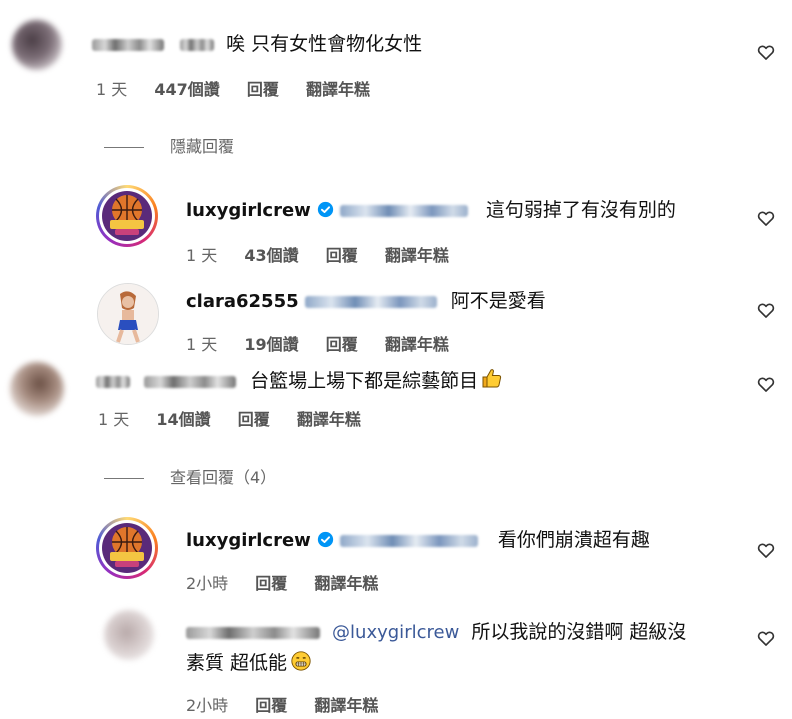 This screenshot has height=719, width=792. What do you see at coordinates (202, 146) in the screenshot?
I see `toggle-label: 隱藏回覆` at bounding box center [202, 146].